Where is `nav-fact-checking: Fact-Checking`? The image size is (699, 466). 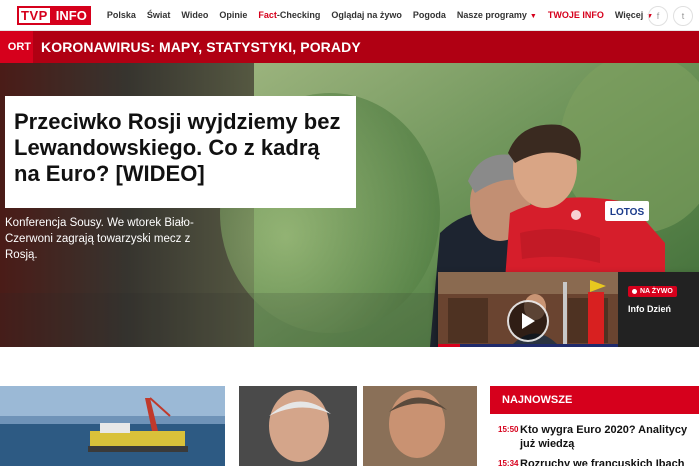
nav-fact-checking: Fact-Checking is located at coordinates (289, 15).